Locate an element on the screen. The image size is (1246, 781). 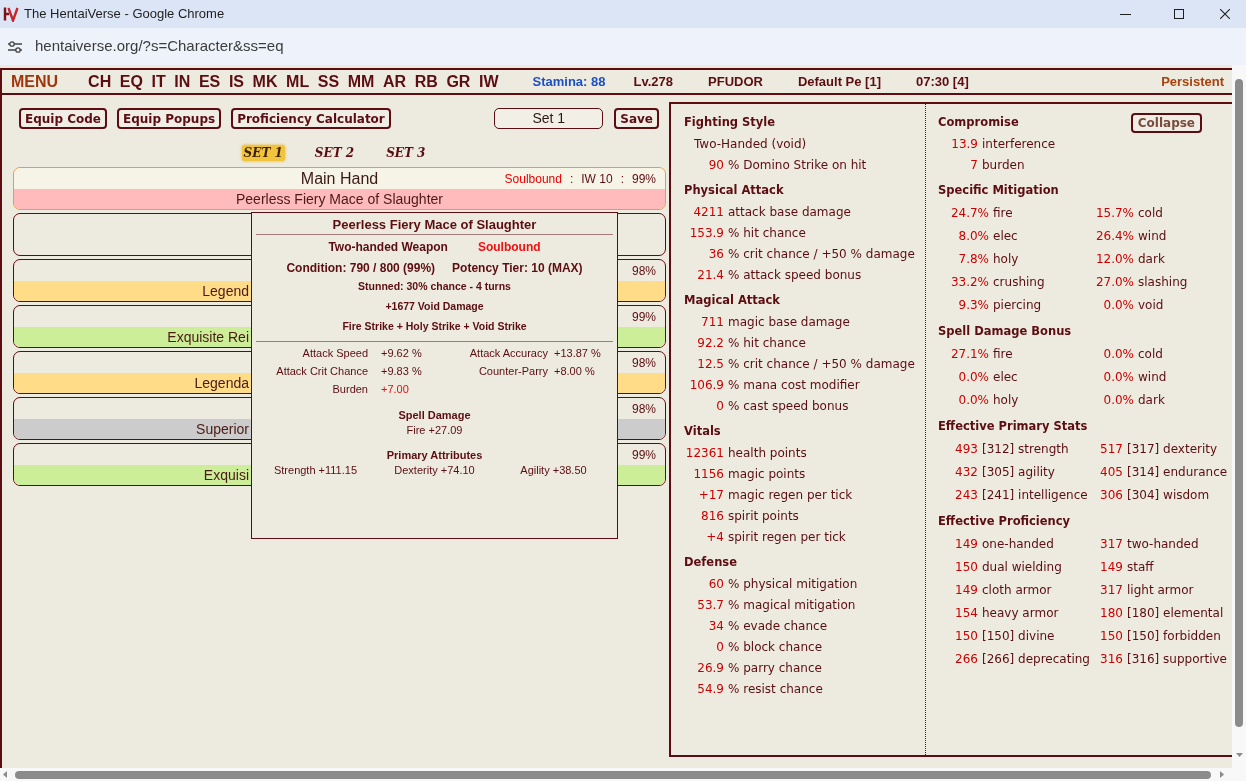
stat-name: [316] supportive is located at coordinates (1177, 659).